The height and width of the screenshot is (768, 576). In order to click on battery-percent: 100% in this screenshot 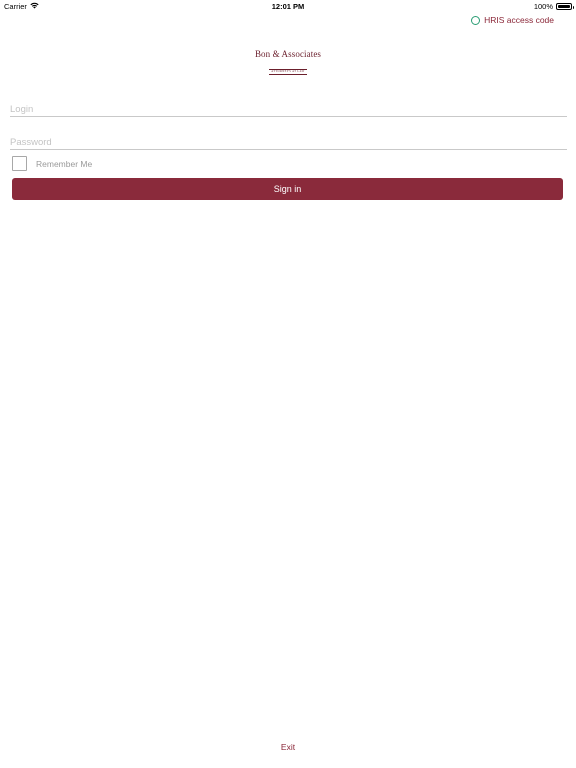, I will do `click(543, 6)`.